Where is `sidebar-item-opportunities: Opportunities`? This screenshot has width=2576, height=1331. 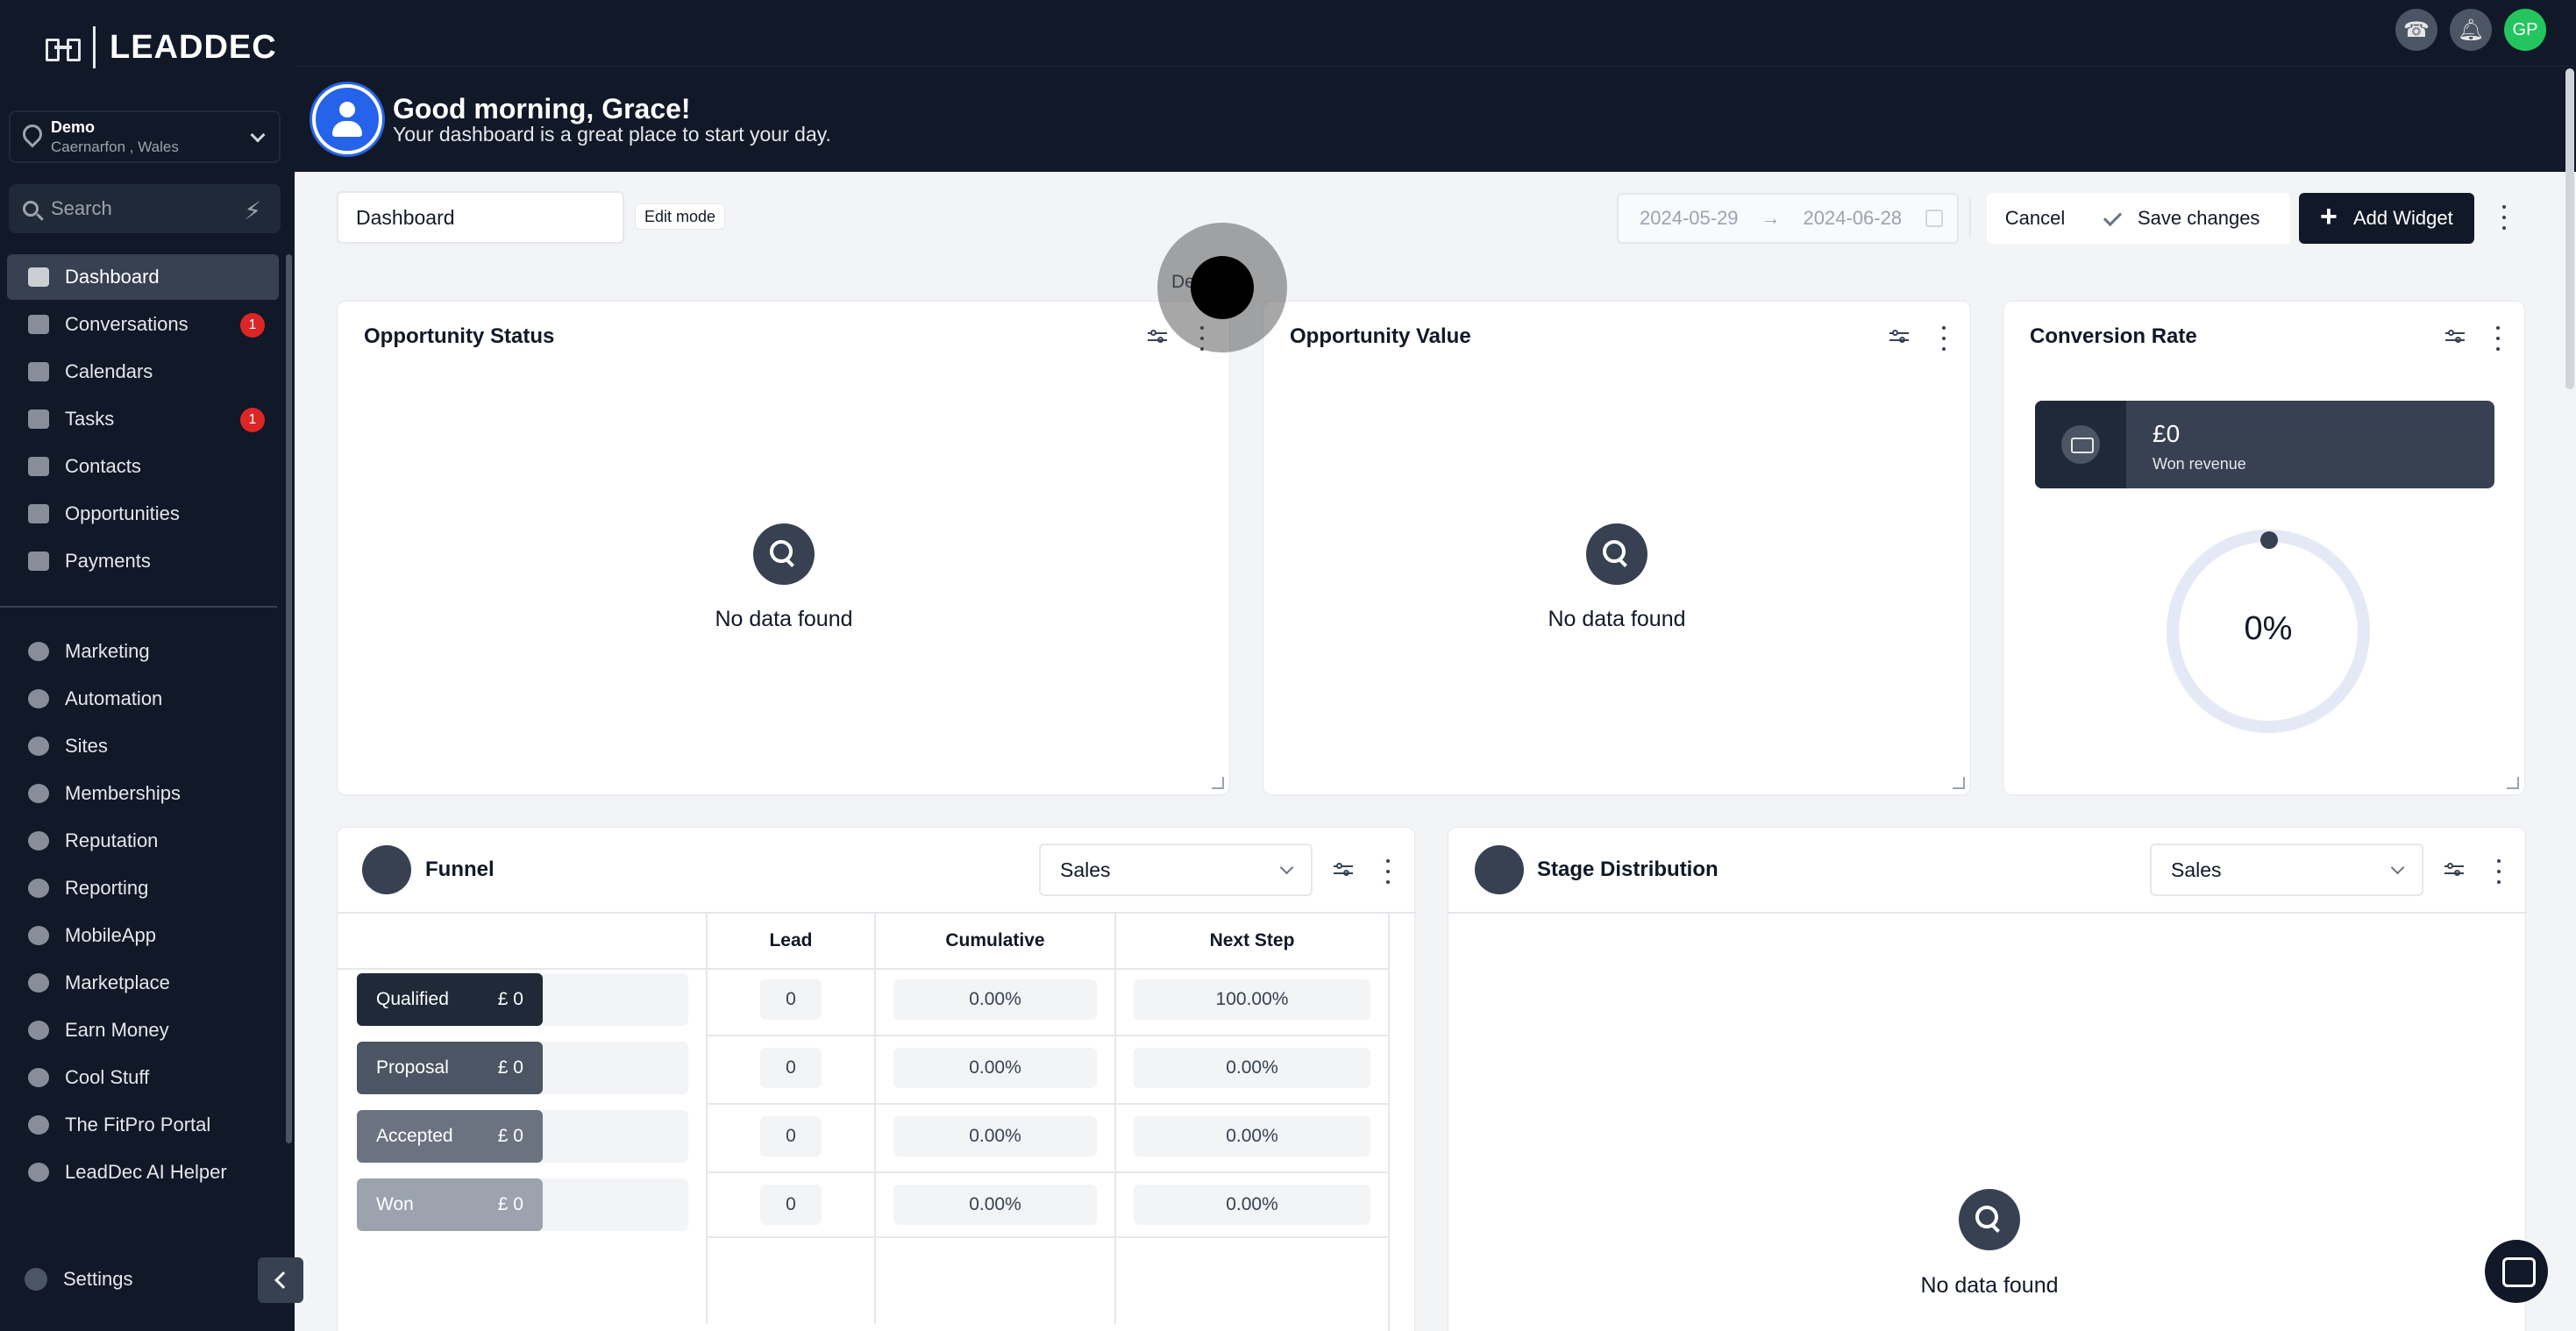 sidebar-item-opportunities: Opportunities is located at coordinates (143, 514).